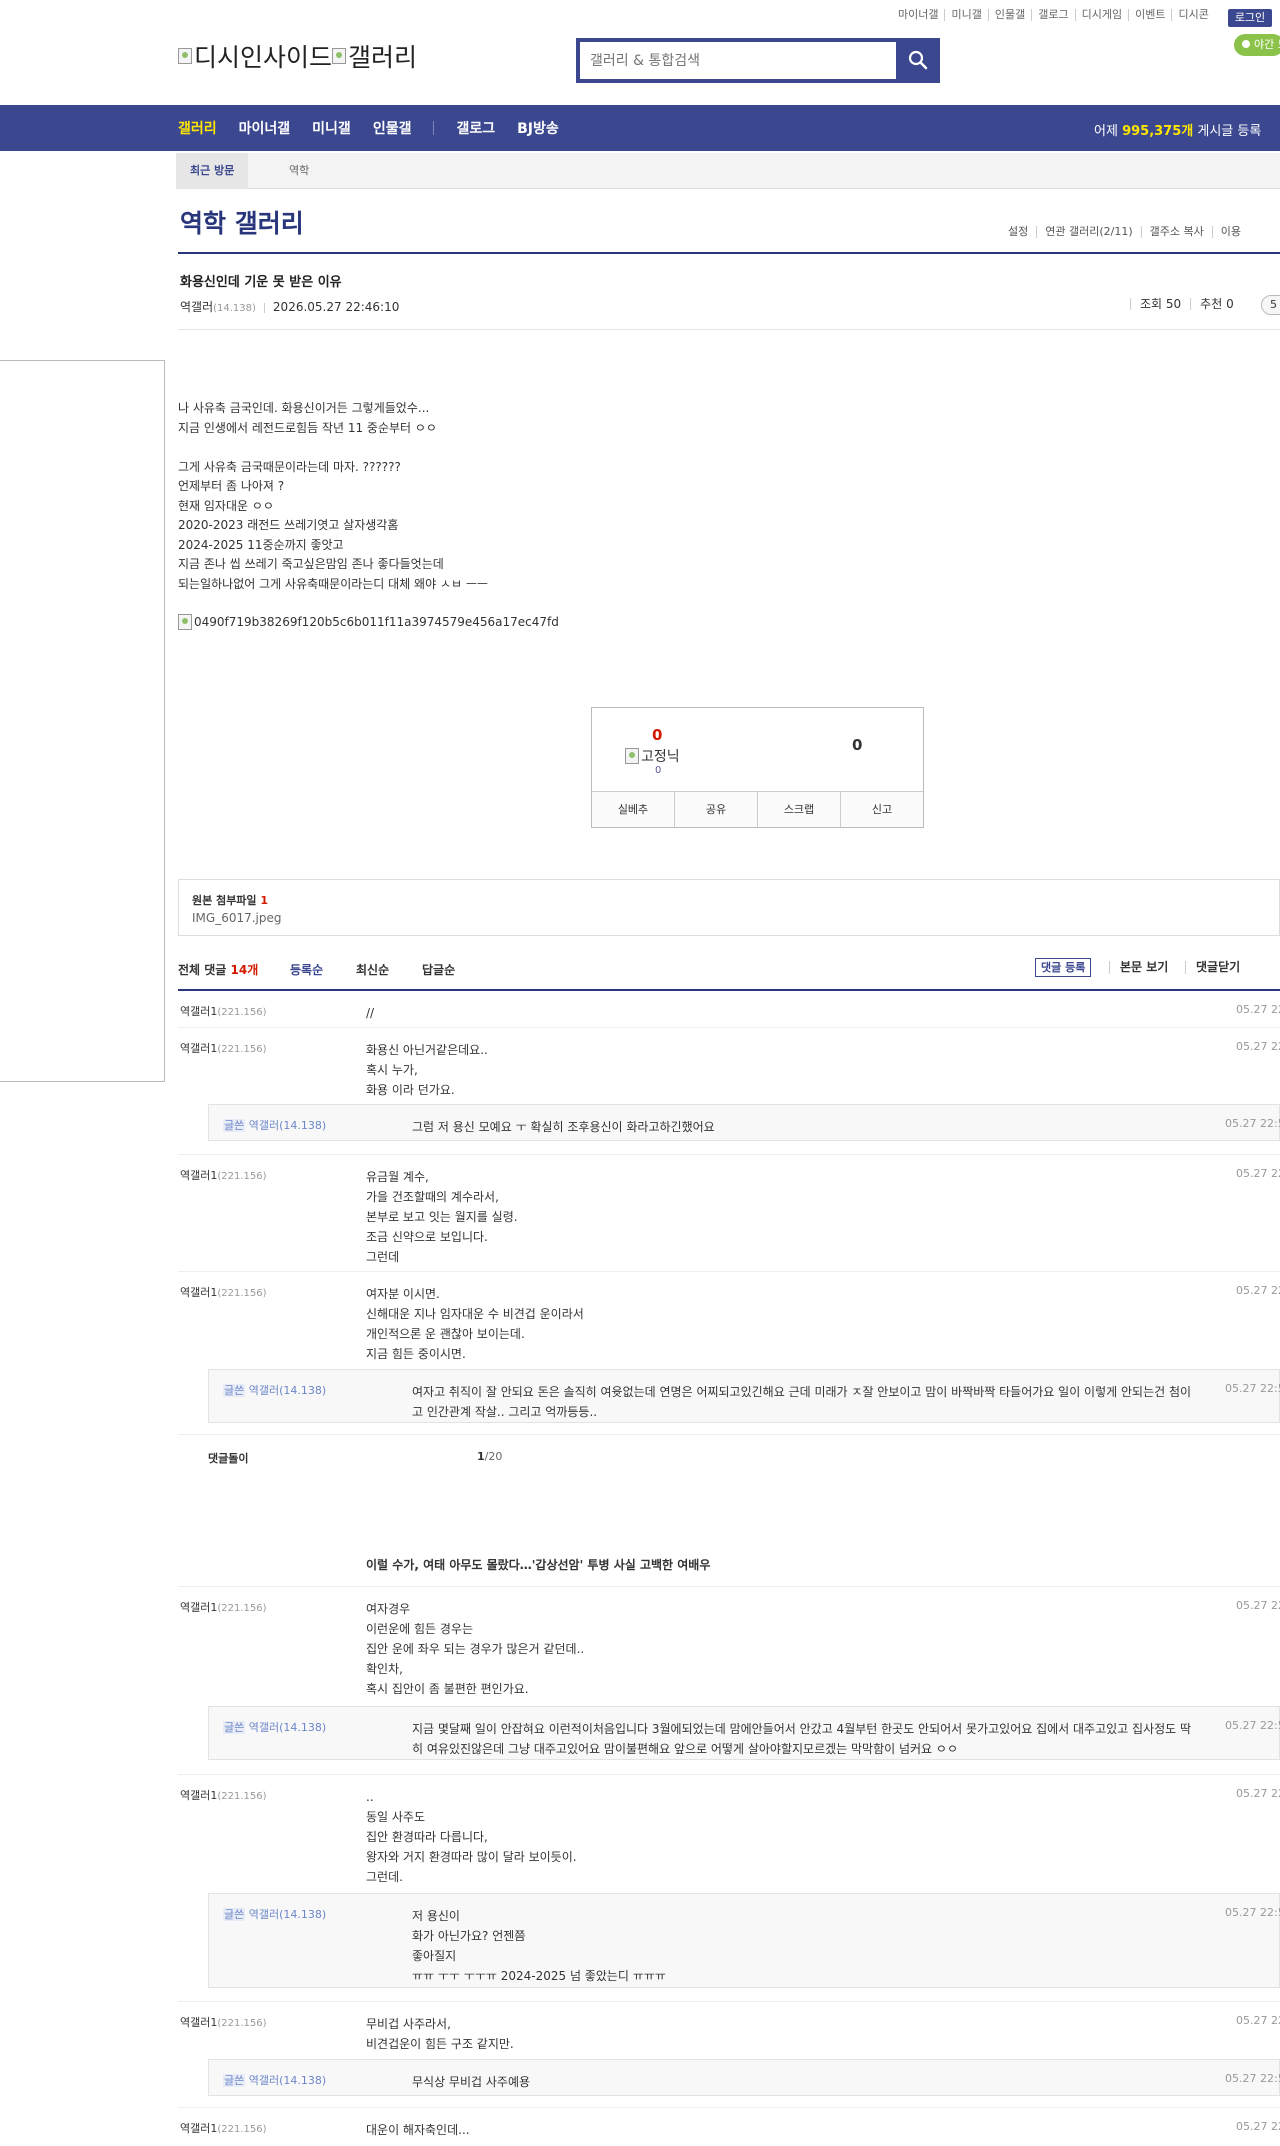 The width and height of the screenshot is (1280, 2146). What do you see at coordinates (633, 809) in the screenshot?
I see `best-recommend-button: 실베추` at bounding box center [633, 809].